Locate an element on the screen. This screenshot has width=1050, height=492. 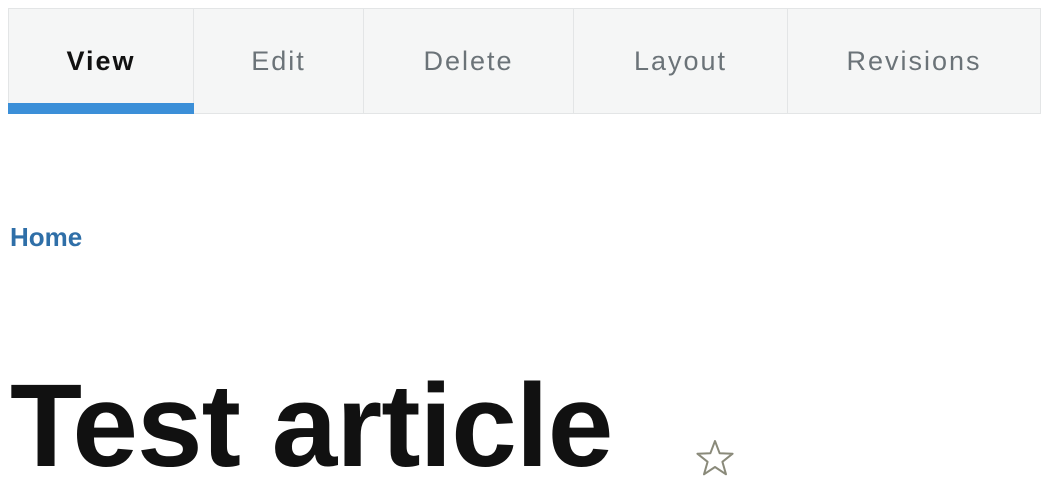
tab-delete-label: Delete is located at coordinates (468, 60).